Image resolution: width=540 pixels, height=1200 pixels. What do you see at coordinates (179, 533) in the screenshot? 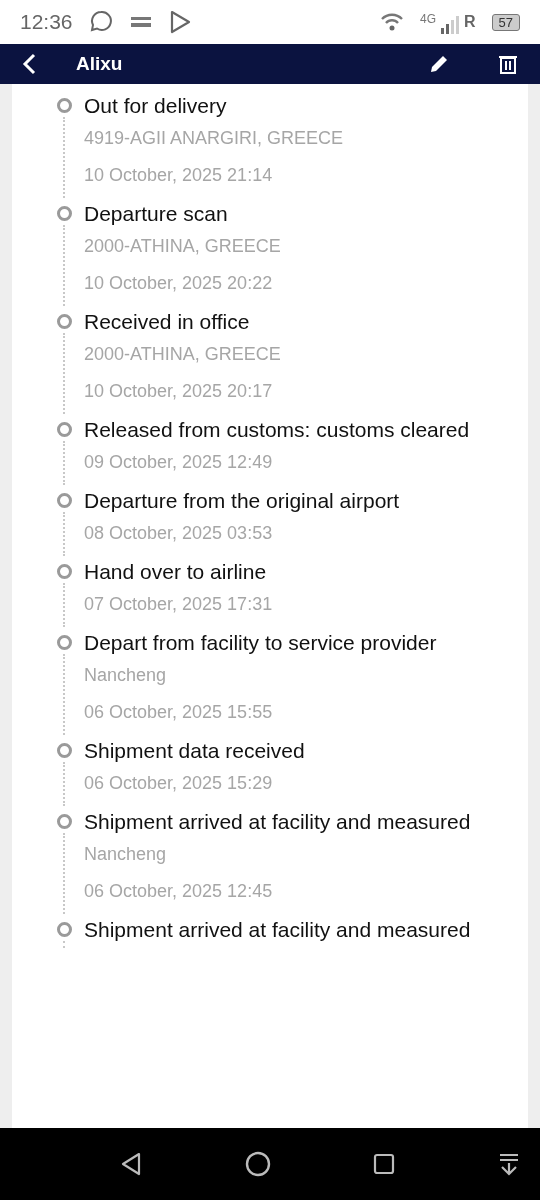
I see `event-time: 08 October, 2025 03:53` at bounding box center [179, 533].